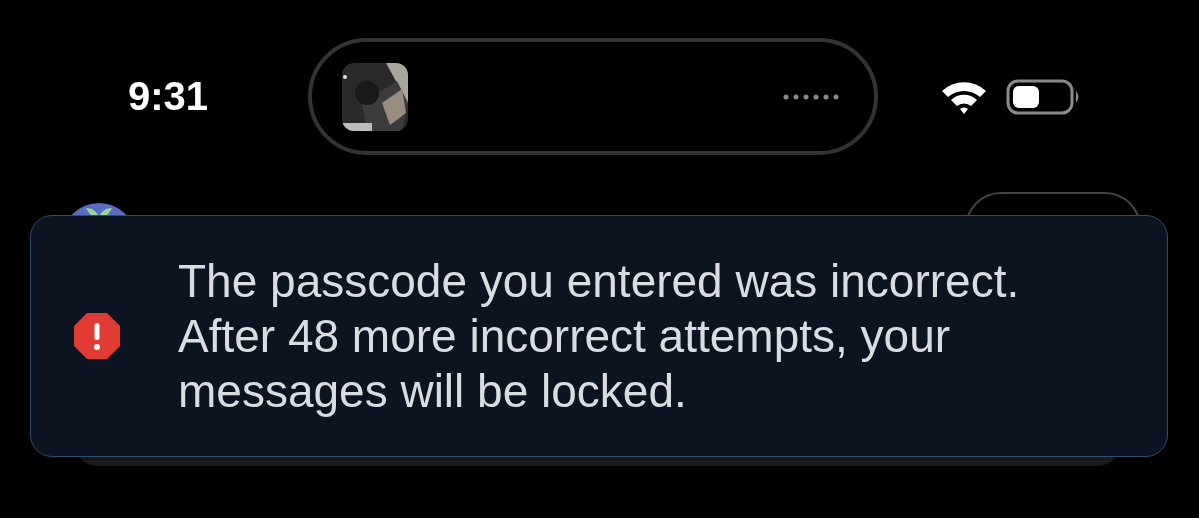  Describe the element at coordinates (811, 96) in the screenshot. I see `audio-level-icon` at that location.